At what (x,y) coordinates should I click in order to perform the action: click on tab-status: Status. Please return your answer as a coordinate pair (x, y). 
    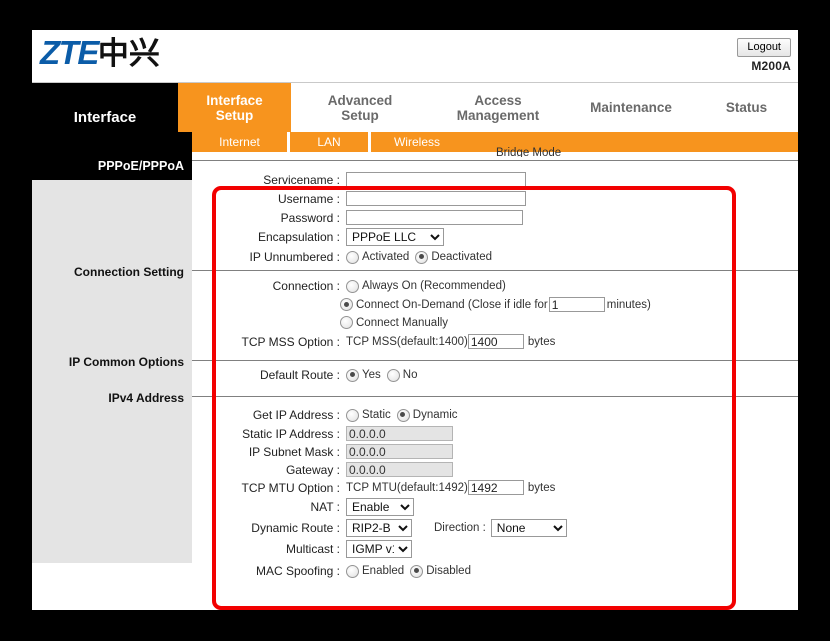
    Looking at the image, I should click on (746, 107).